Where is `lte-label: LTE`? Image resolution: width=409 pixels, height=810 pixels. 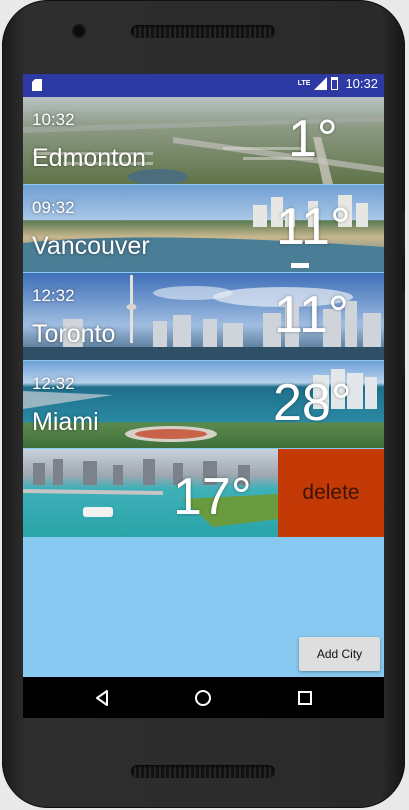
lte-label: LTE is located at coordinates (304, 83).